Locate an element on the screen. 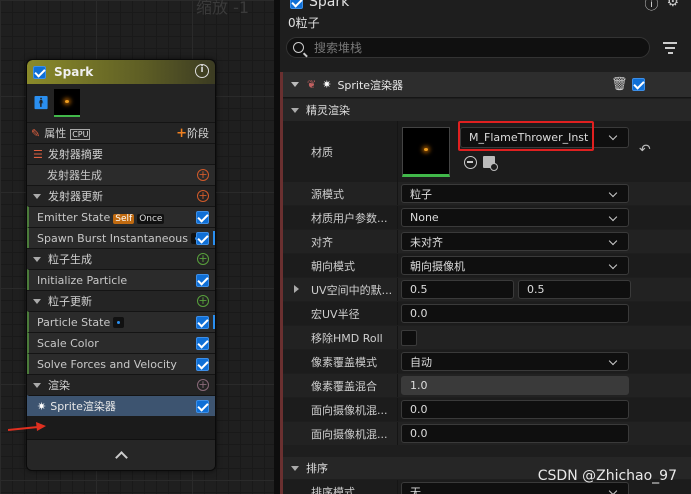  material-user-params-dropdown: None is located at coordinates (515, 217).